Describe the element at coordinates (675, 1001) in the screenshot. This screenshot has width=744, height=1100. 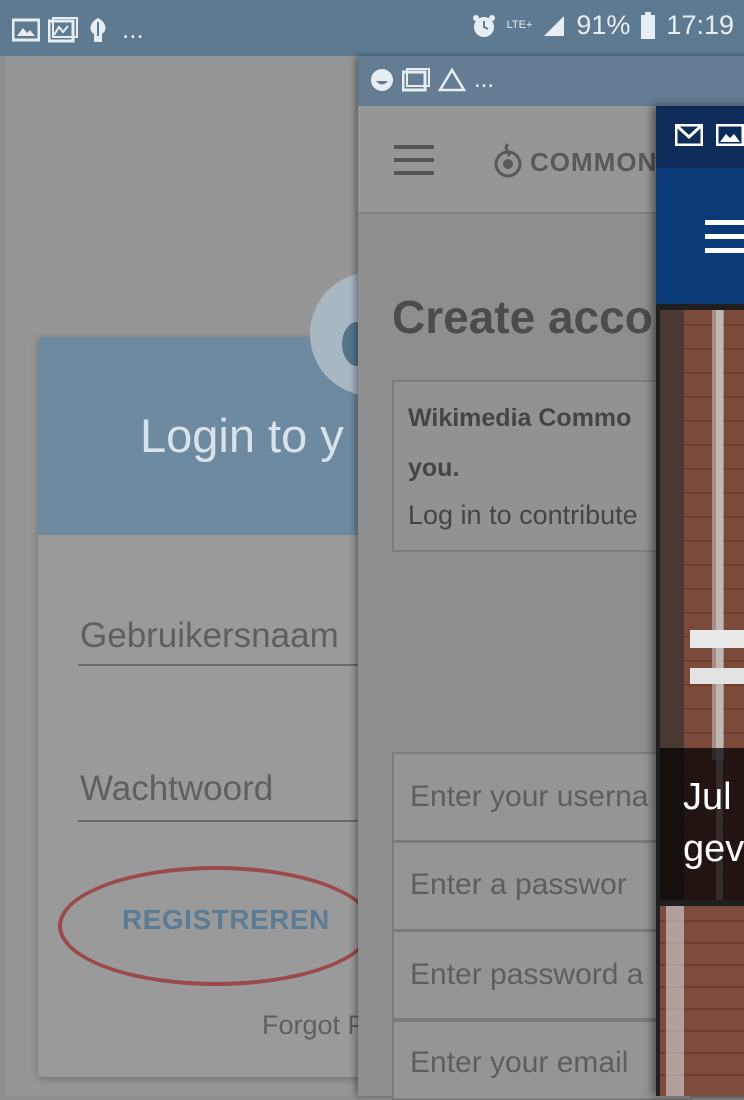
I see `news-photo-2-edge` at that location.